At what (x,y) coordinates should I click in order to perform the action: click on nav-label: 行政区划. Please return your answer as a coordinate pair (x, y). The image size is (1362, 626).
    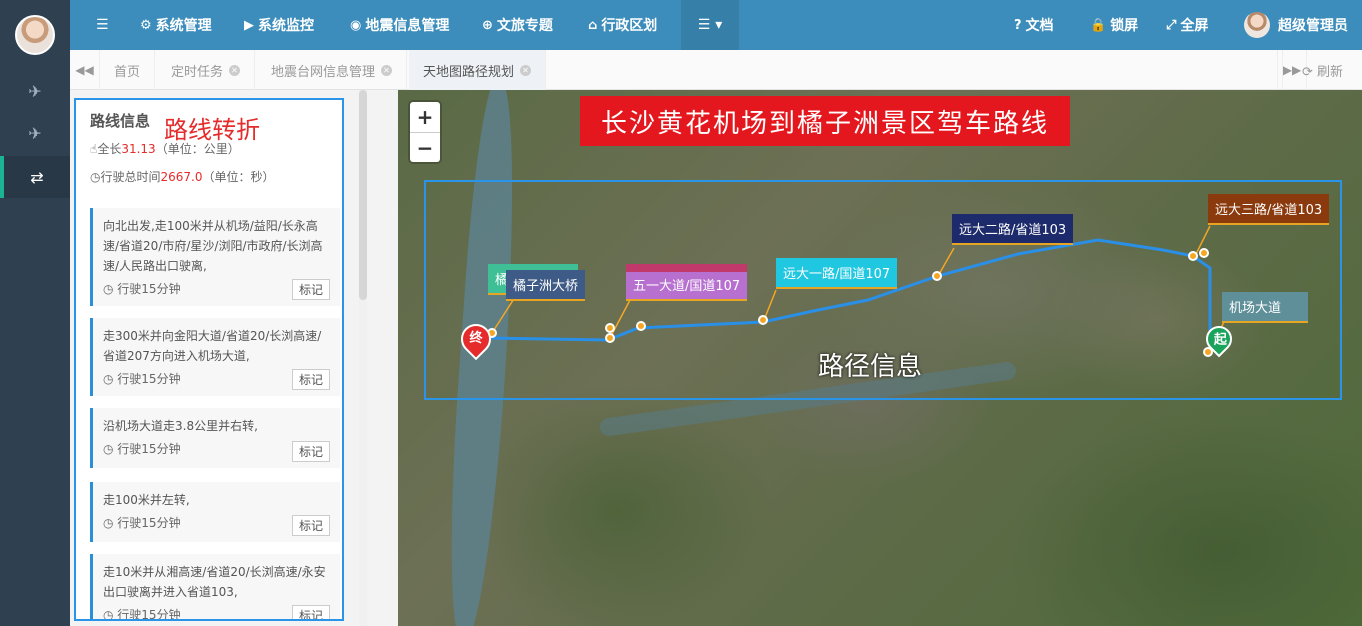
    Looking at the image, I should click on (629, 26).